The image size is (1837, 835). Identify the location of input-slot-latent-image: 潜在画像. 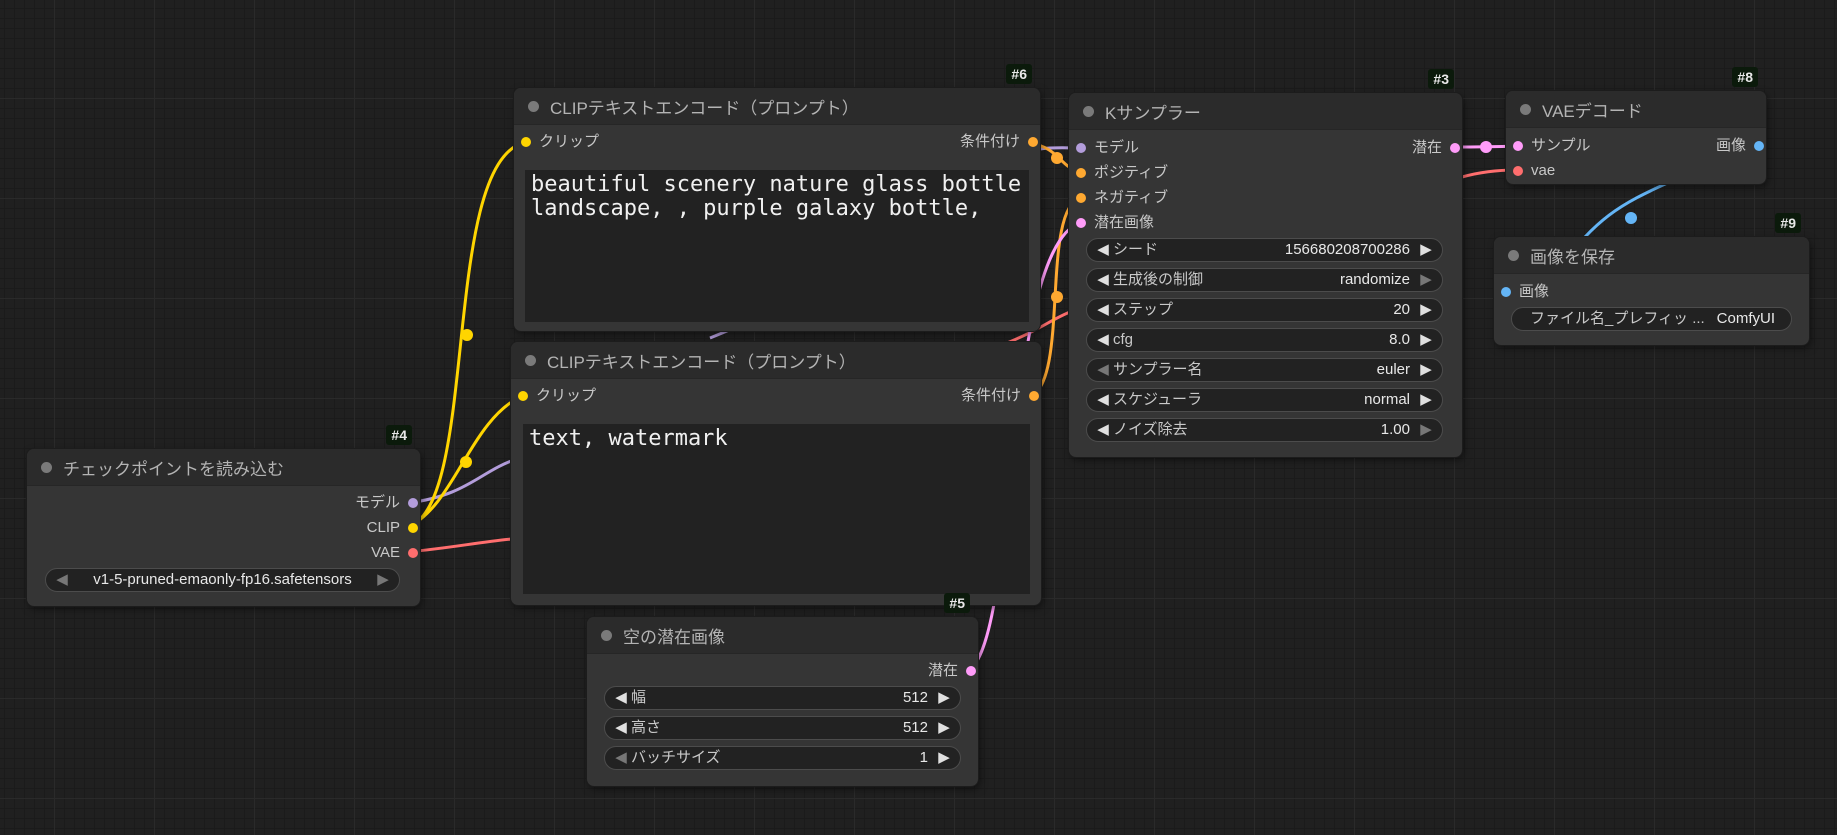
(1115, 223).